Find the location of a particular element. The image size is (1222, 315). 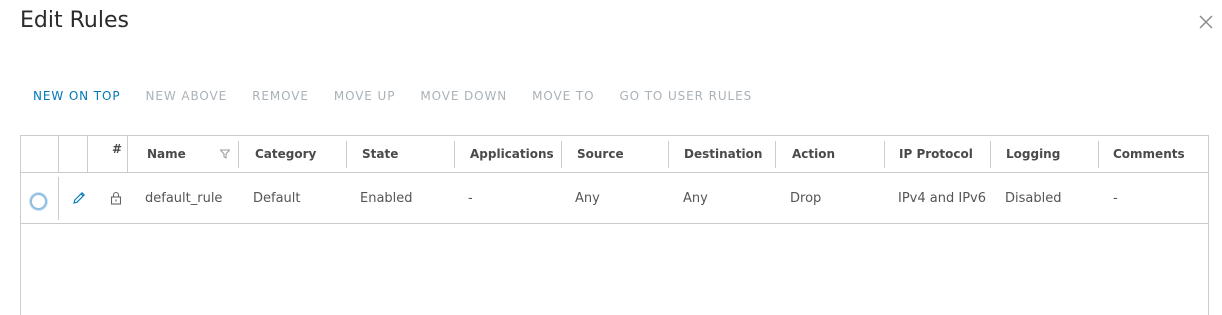

cell-name: default_rule is located at coordinates (184, 198).